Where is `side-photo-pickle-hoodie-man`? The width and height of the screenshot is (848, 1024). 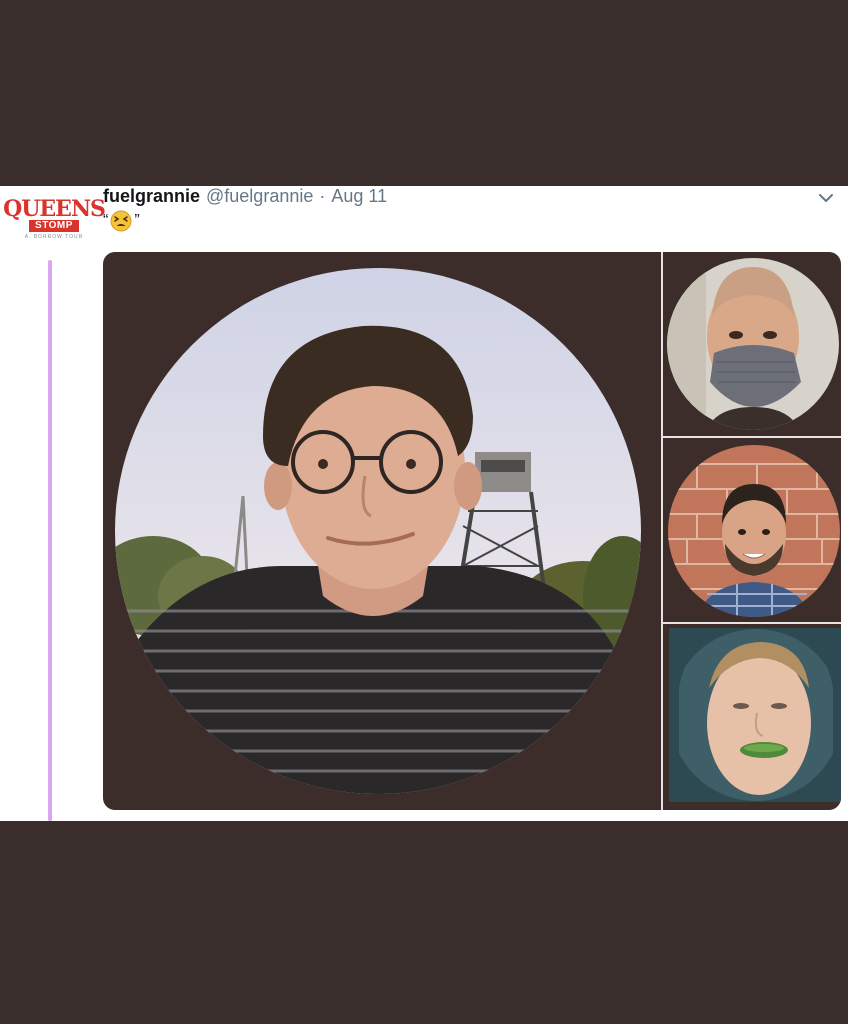
side-photo-pickle-hoodie-man is located at coordinates (755, 715).